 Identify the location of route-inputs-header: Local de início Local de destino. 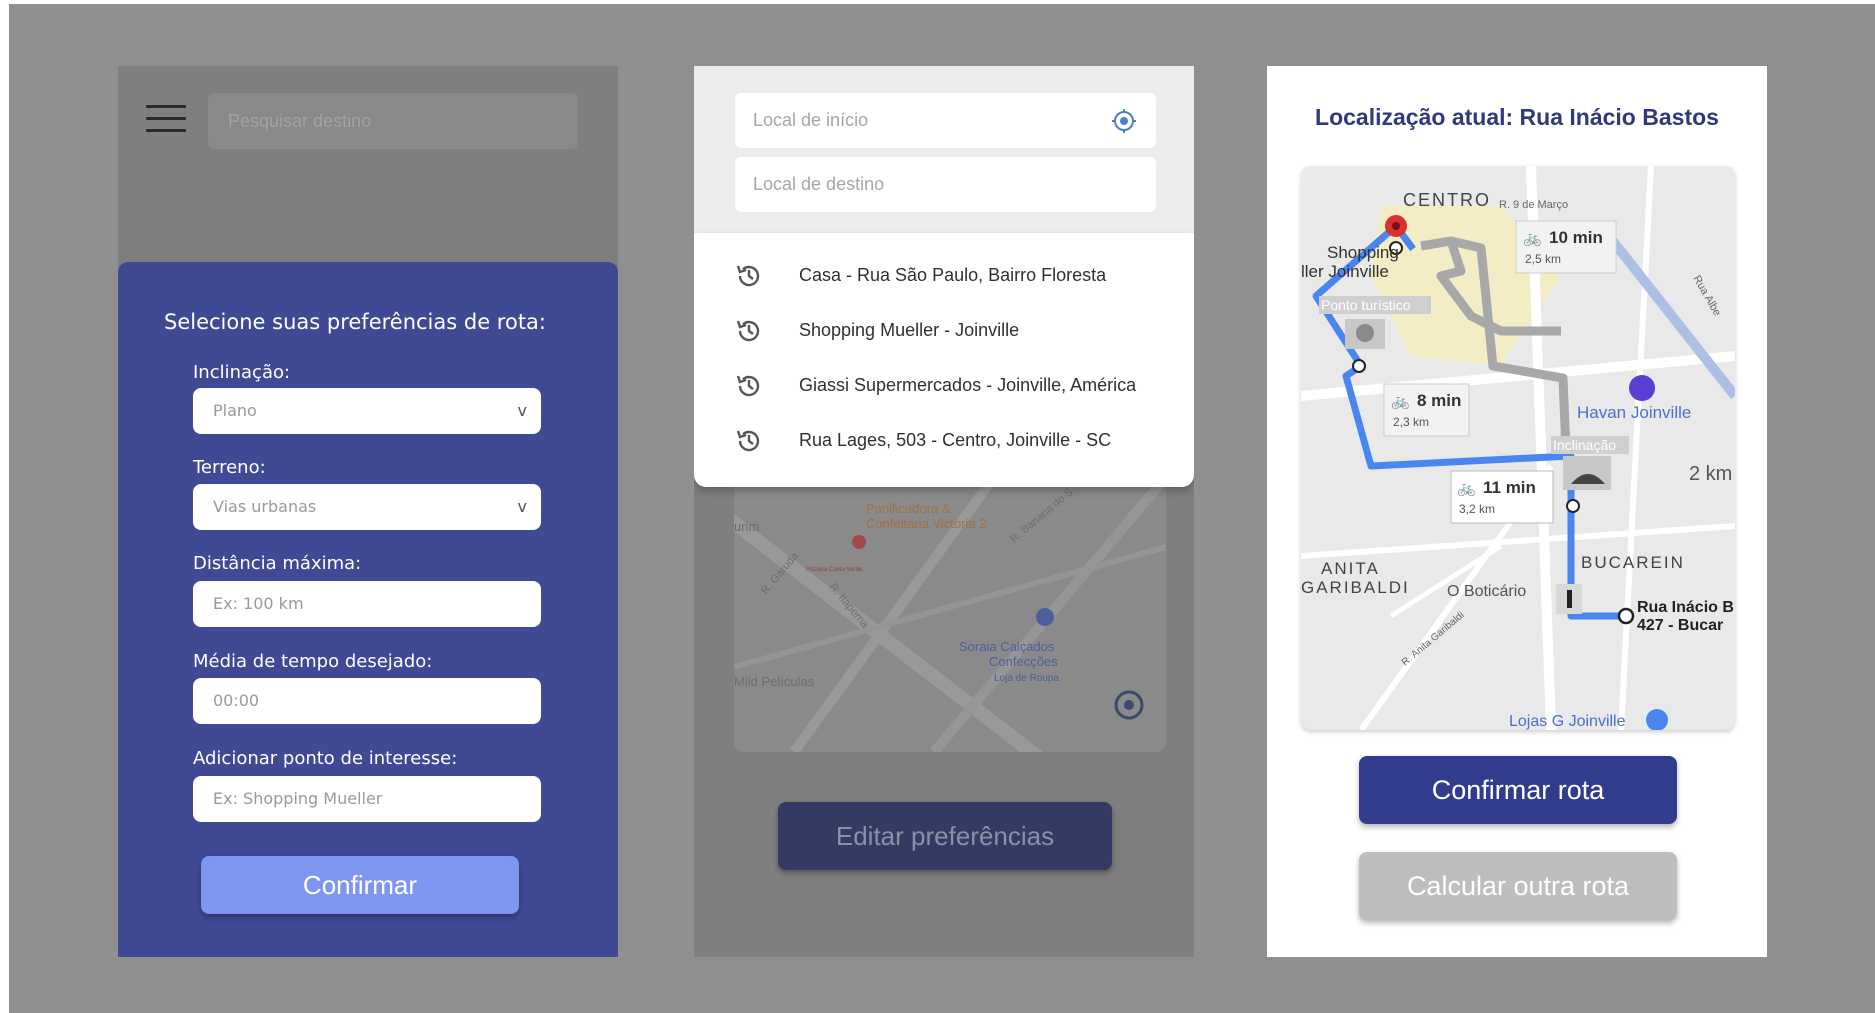
(944, 149).